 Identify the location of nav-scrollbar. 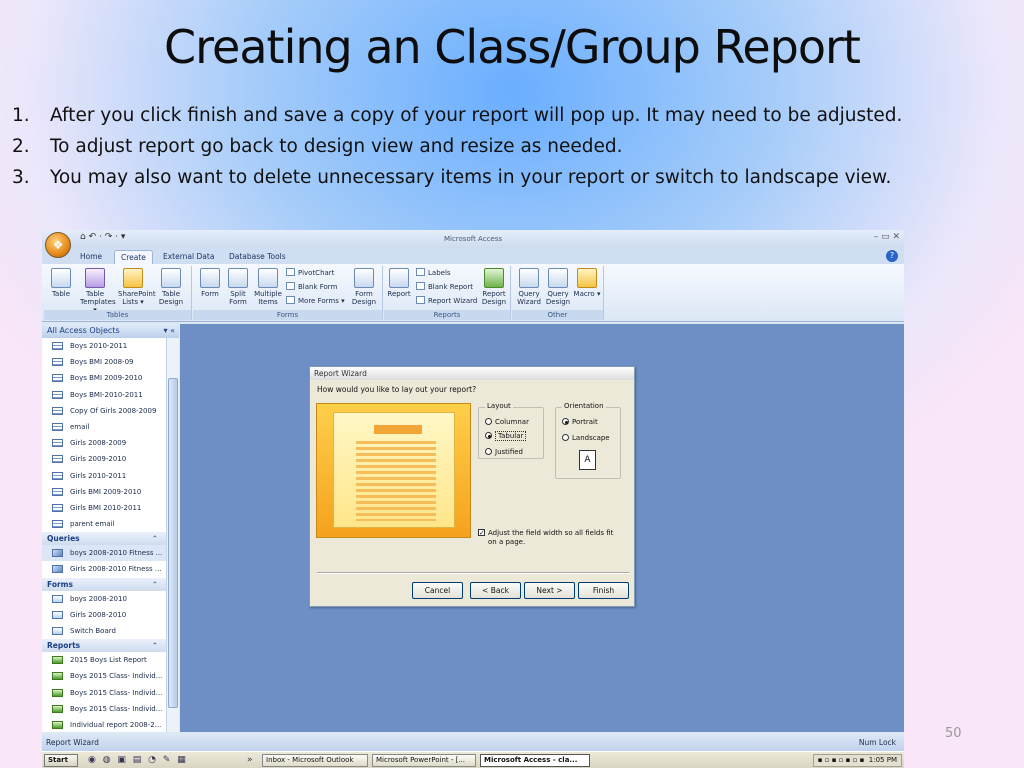
(172, 535).